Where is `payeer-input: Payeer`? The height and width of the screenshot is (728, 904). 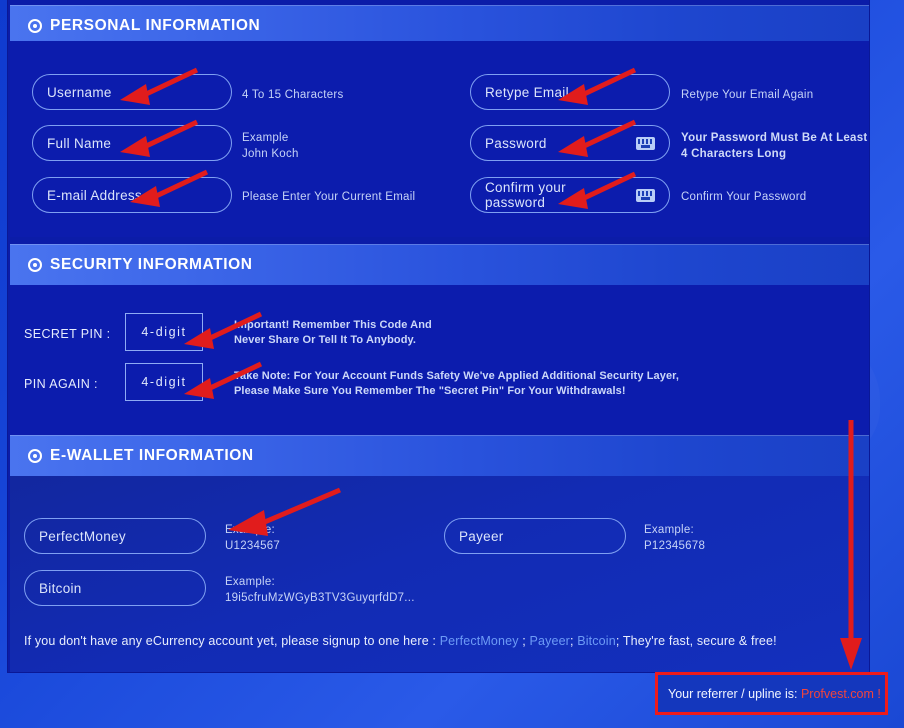 payeer-input: Payeer is located at coordinates (535, 536).